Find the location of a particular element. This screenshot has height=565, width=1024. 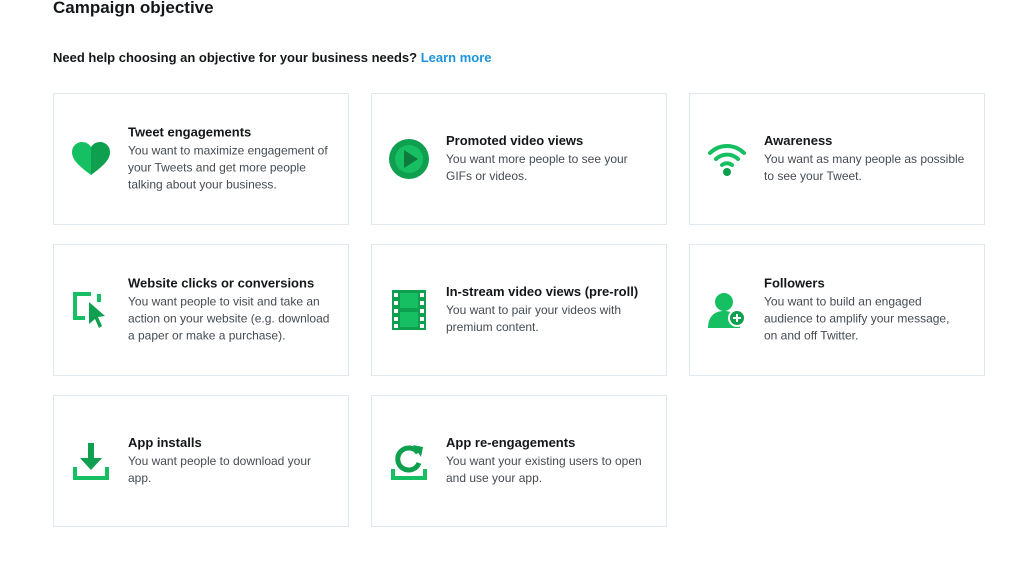

objective-title: App installs is located at coordinates (165, 442).